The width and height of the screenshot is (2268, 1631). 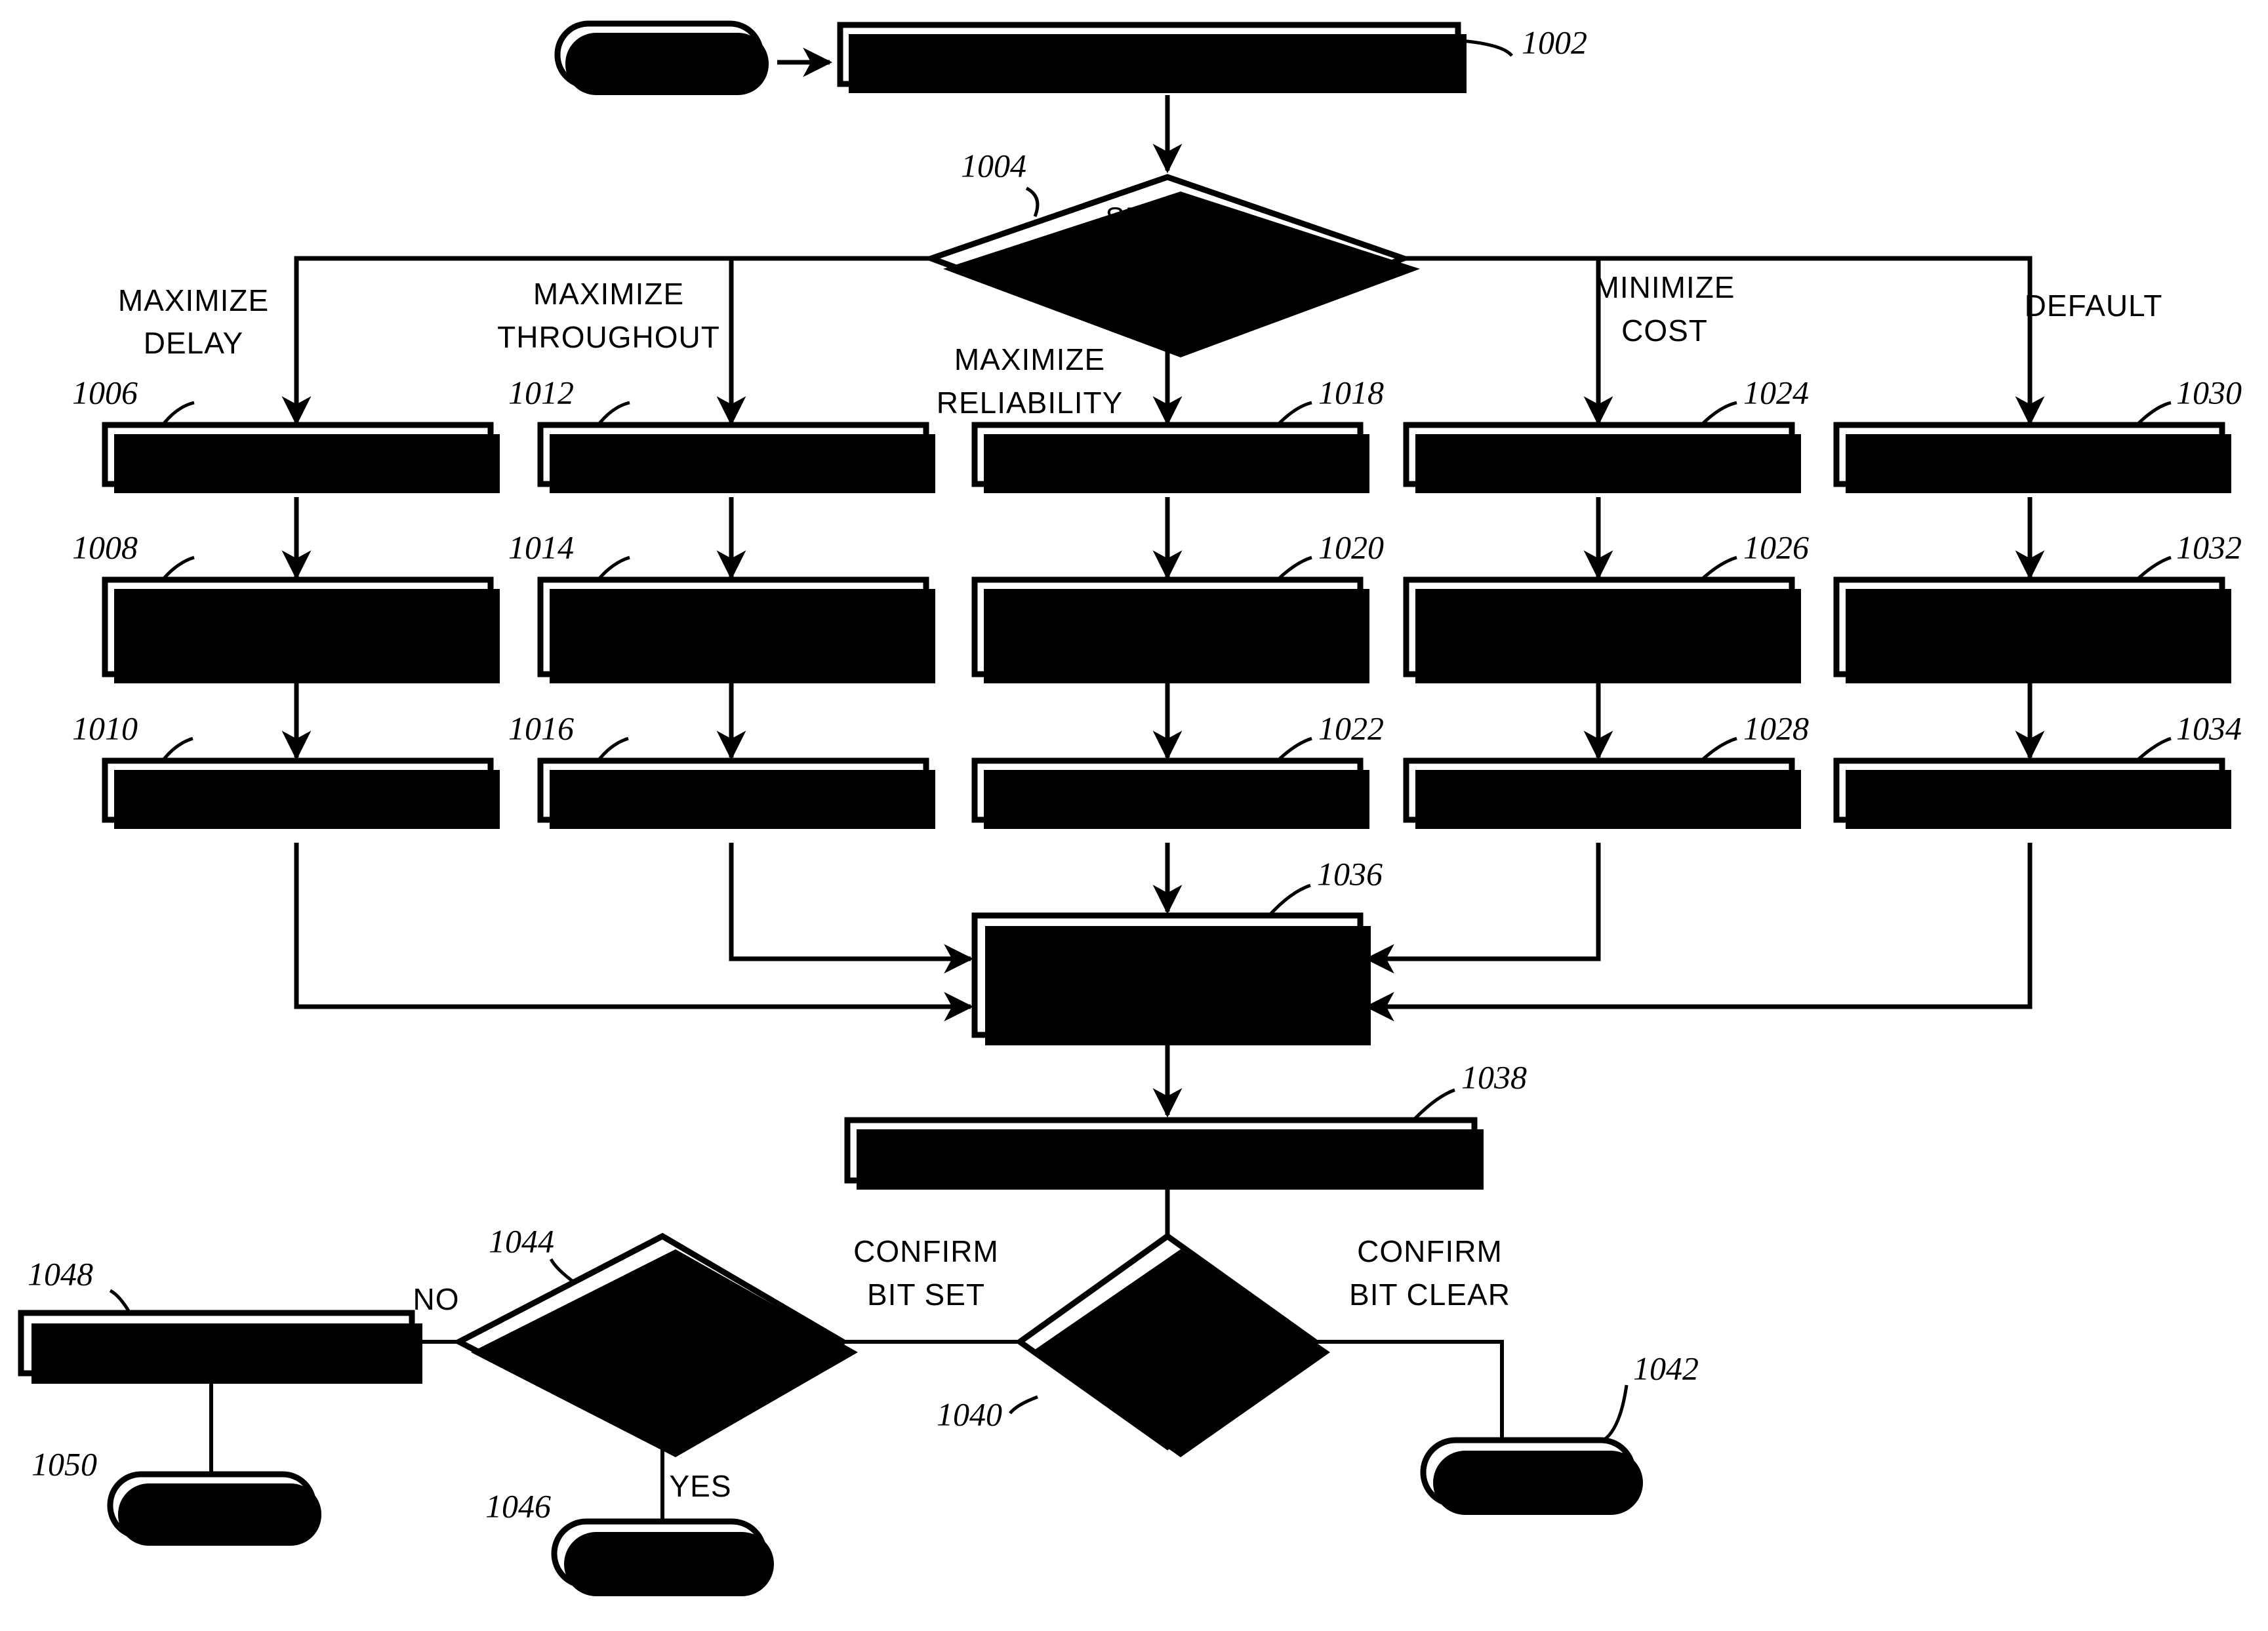 What do you see at coordinates (105, 547) in the screenshot?
I see `ref-1008-label: 1008` at bounding box center [105, 547].